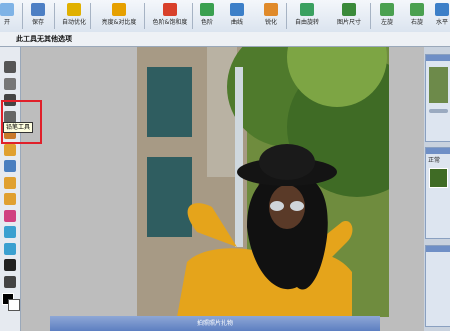 This screenshot has width=450, height=331. Describe the element at coordinates (270, 22) in the screenshot. I see `toolbar-button-label: 锐化` at that location.